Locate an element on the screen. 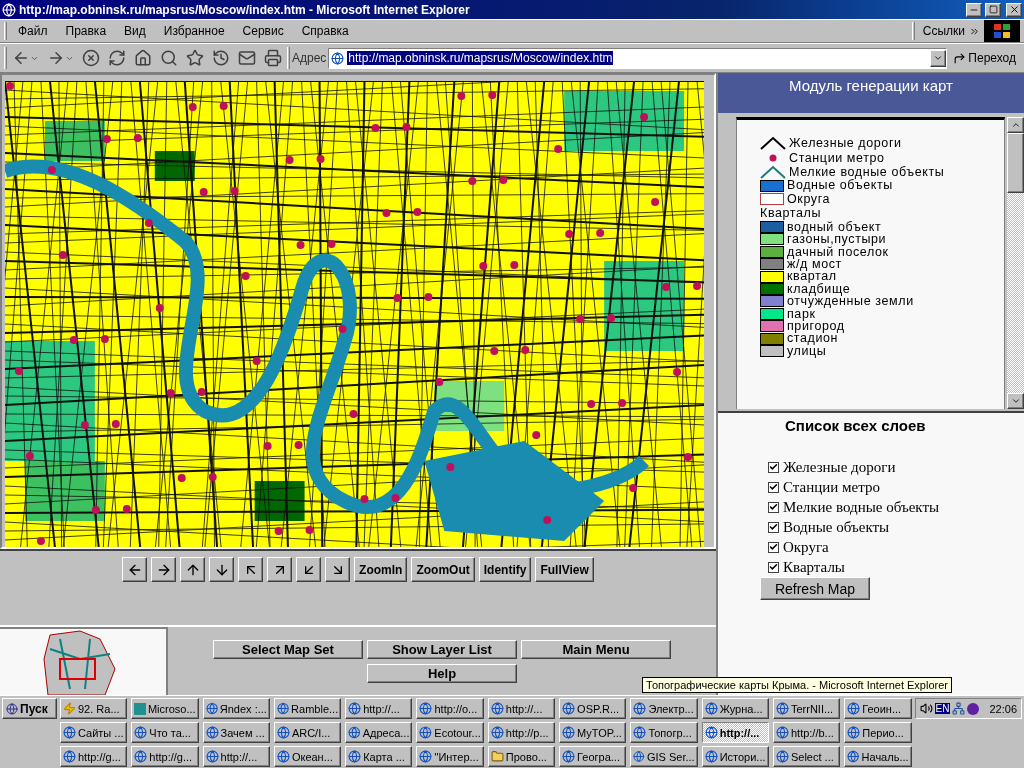 This screenshot has height=768, width=1024. page-button: Help is located at coordinates (442, 673).